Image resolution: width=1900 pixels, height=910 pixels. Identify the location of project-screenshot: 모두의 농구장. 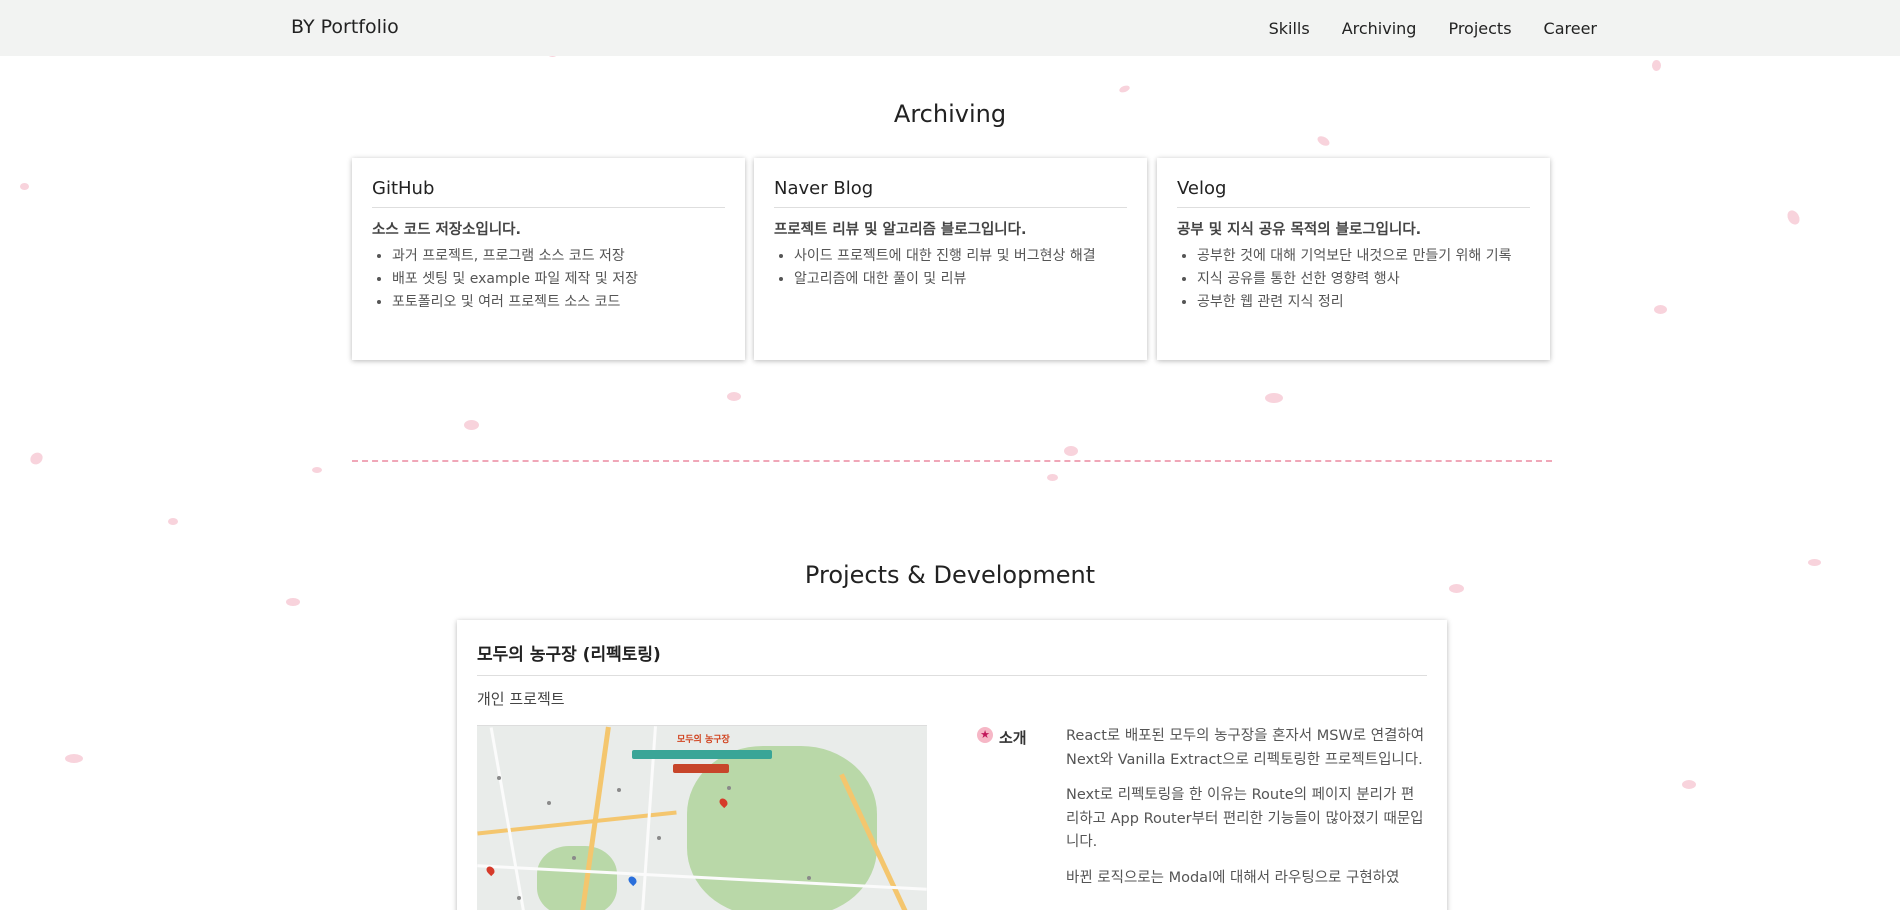
(702, 817).